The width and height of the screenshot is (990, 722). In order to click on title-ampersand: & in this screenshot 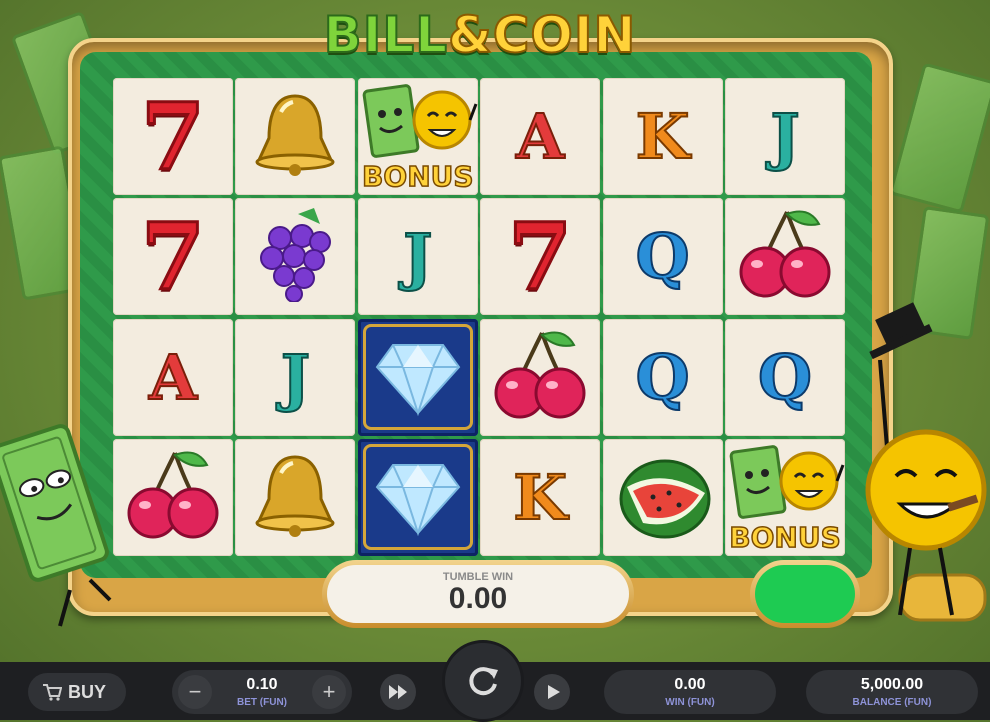, I will do `click(470, 35)`.